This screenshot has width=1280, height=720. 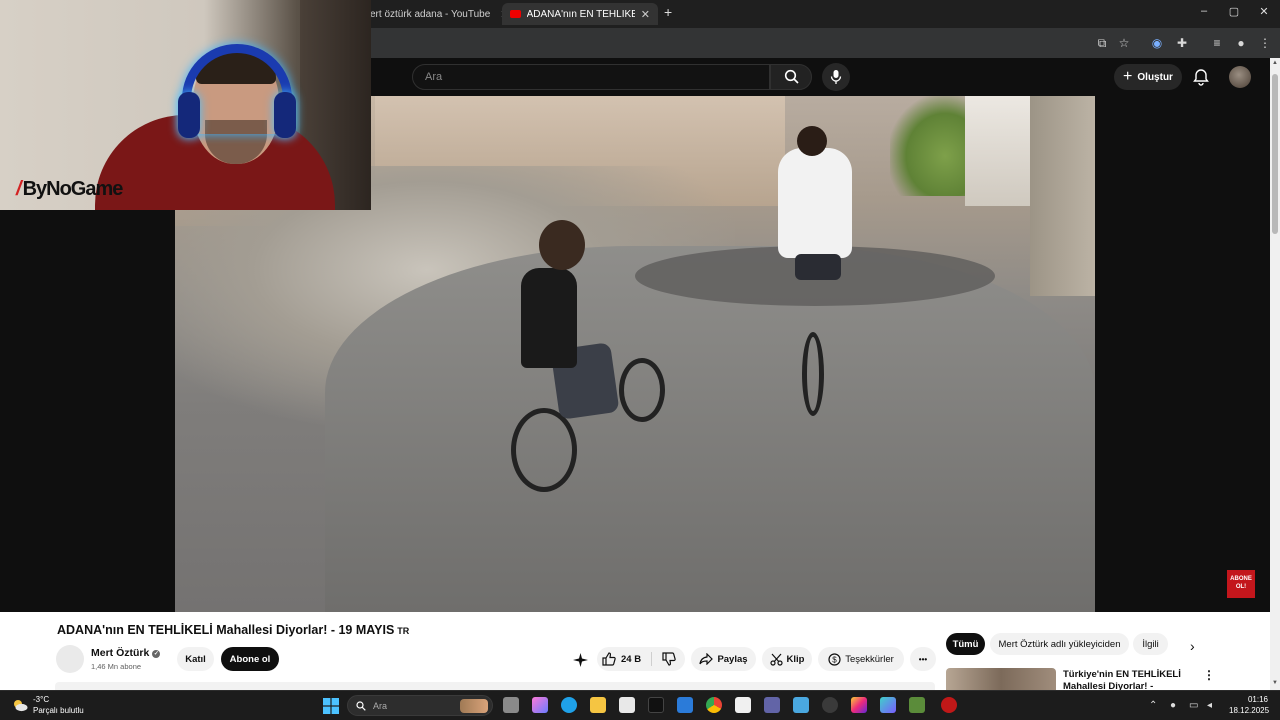 What do you see at coordinates (888, 705) in the screenshot?
I see `app-icon` at bounding box center [888, 705].